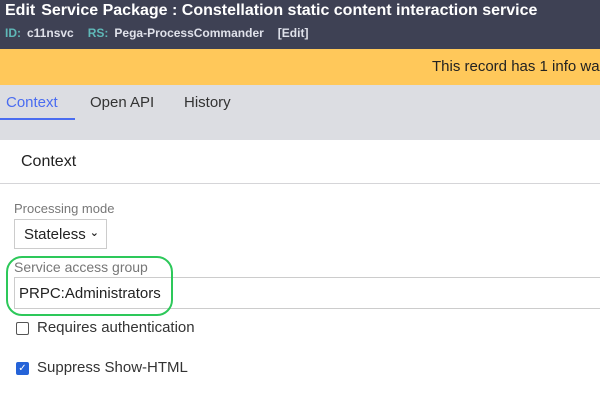  Describe the element at coordinates (300, 112) in the screenshot. I see `tab-bar: Context Open API History` at that location.